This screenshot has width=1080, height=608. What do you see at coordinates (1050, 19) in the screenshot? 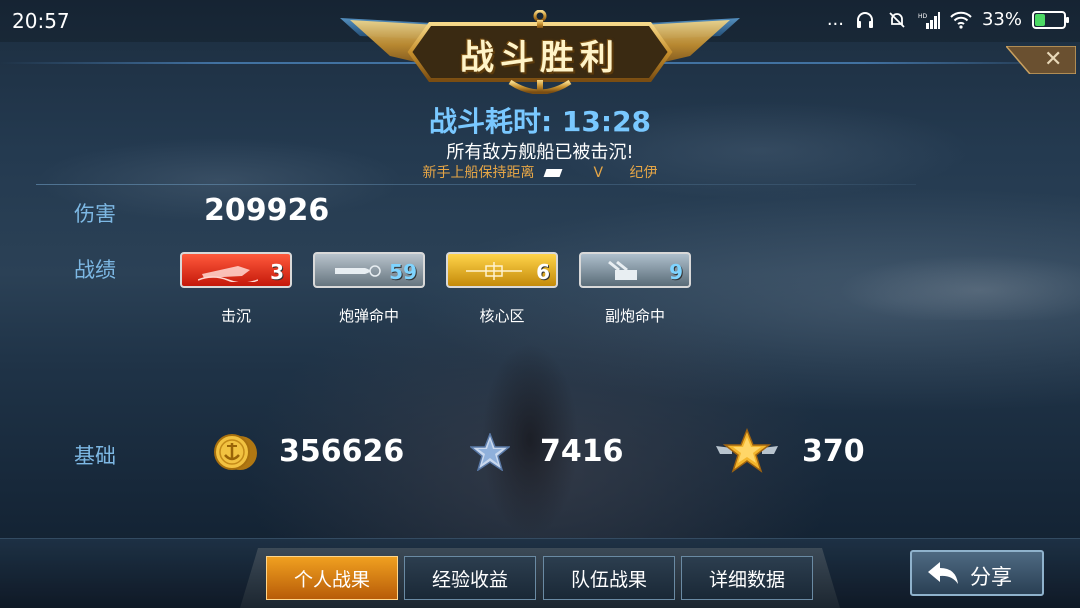
I see `battery-icon` at bounding box center [1050, 19].